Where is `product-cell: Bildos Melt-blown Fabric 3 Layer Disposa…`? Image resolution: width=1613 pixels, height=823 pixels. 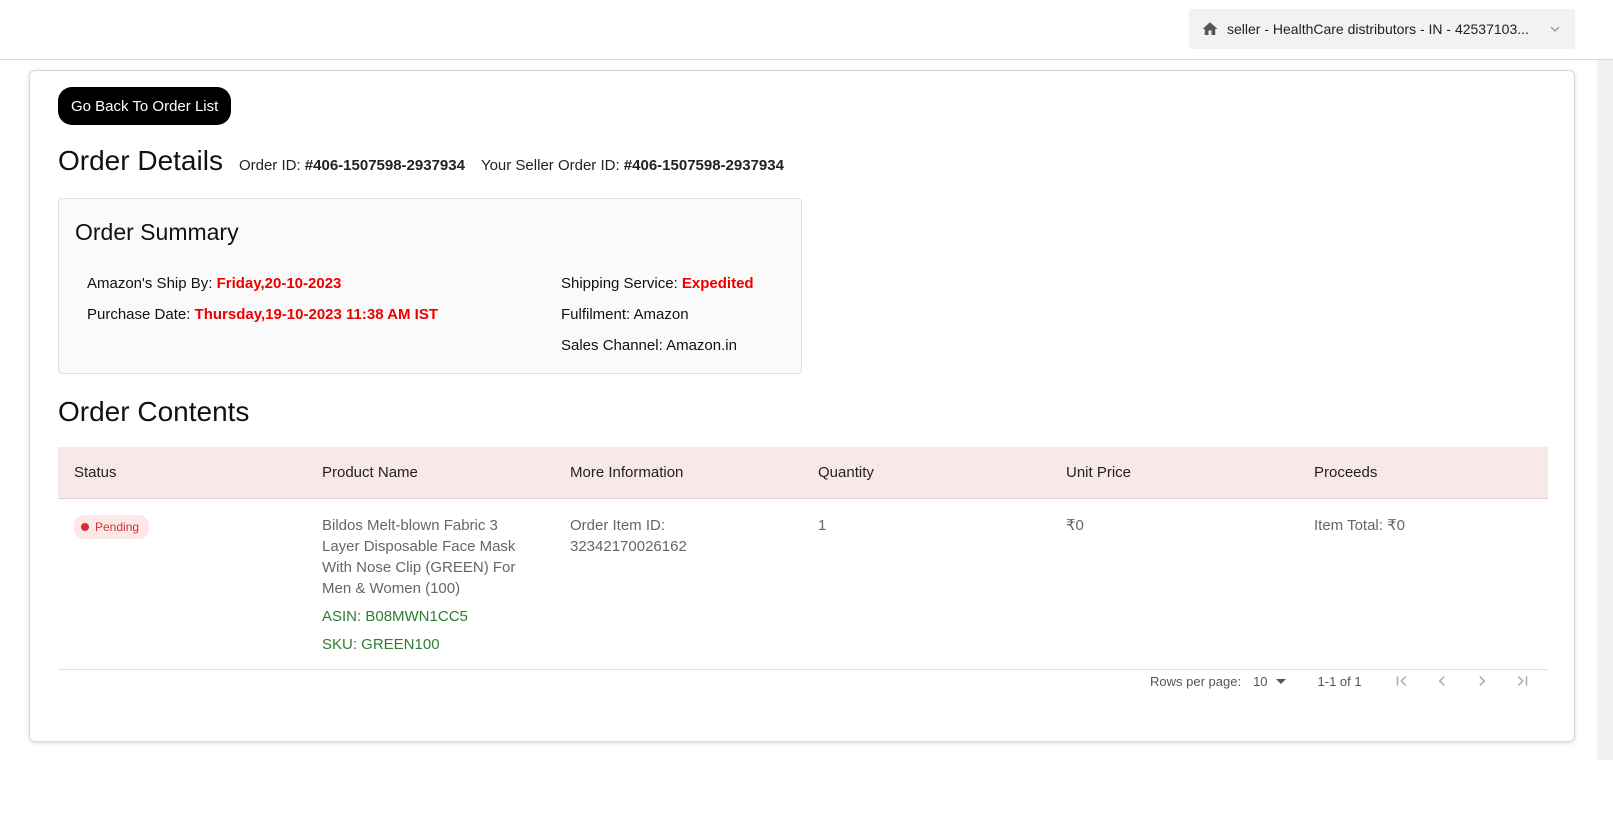
product-cell: Bildos Melt-blown Fabric 3 Layer Disposa… is located at coordinates (430, 592).